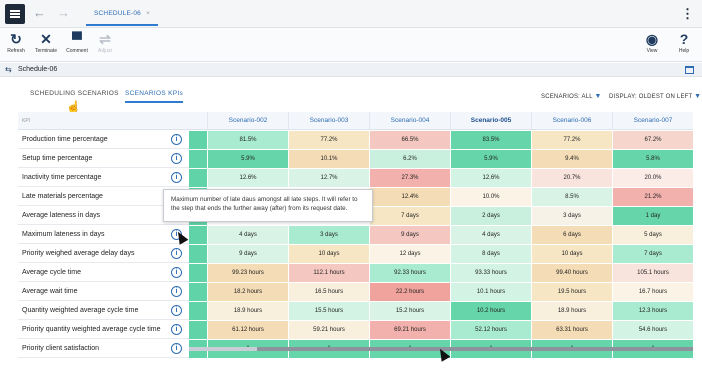 This screenshot has width=702, height=387. I want to click on tab-schedule-06: SCHEDULE-06 ×, so click(122, 16).